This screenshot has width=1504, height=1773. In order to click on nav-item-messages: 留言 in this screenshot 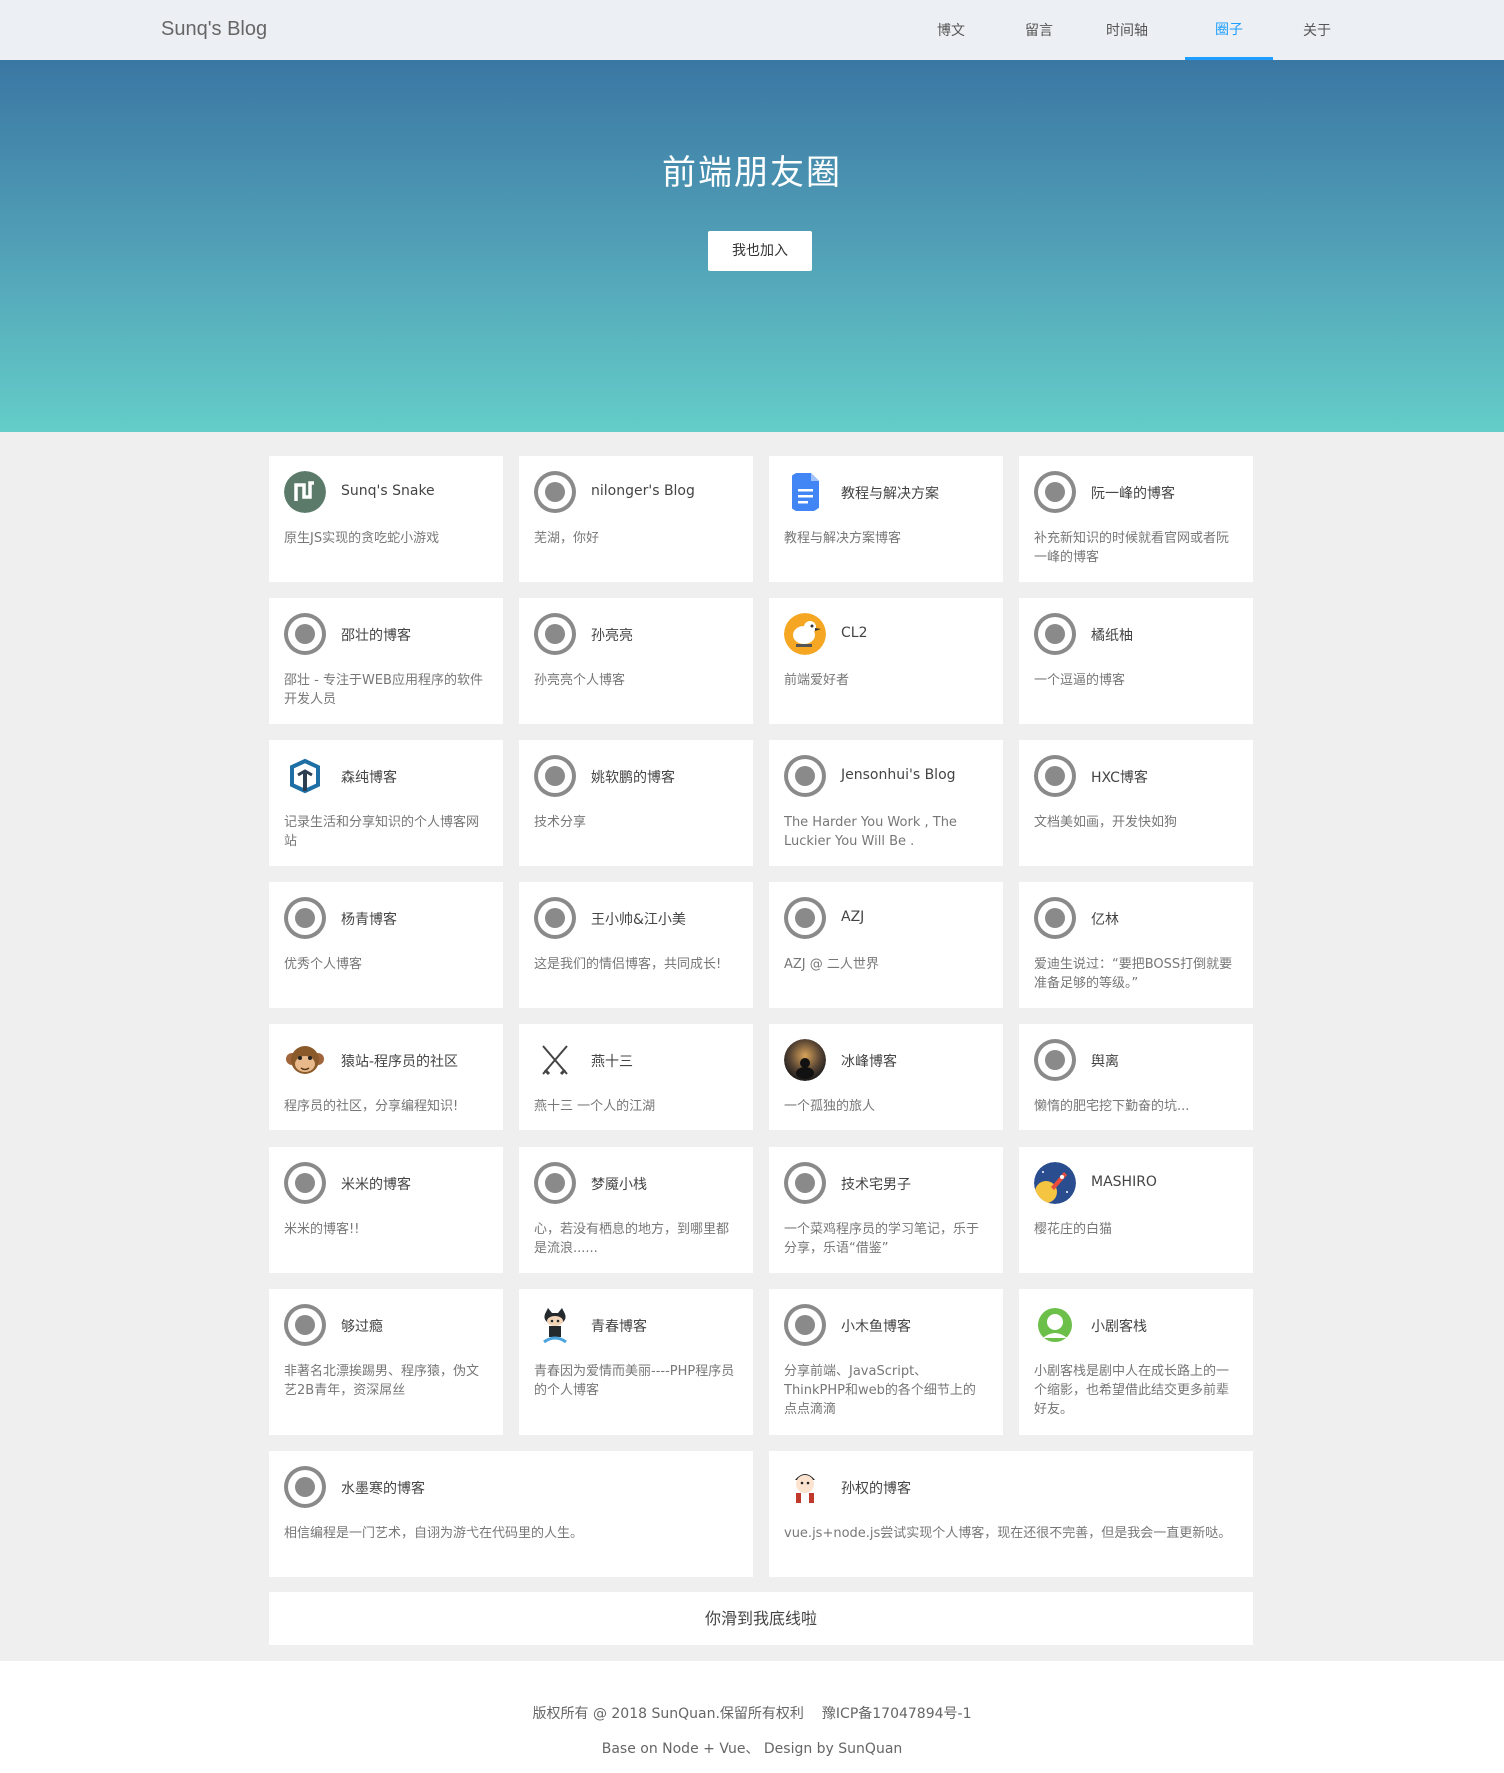, I will do `click(1039, 30)`.